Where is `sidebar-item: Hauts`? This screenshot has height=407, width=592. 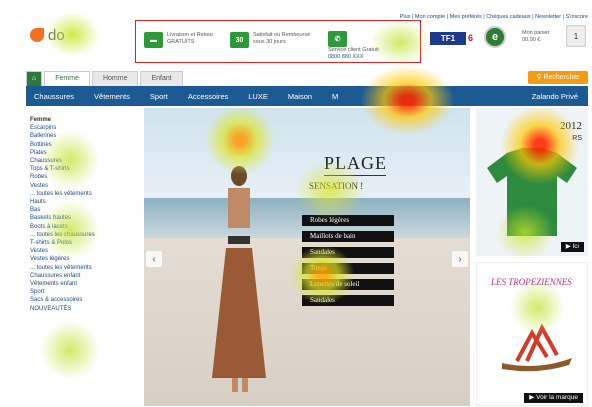
sidebar-item: Hauts is located at coordinates (85, 202).